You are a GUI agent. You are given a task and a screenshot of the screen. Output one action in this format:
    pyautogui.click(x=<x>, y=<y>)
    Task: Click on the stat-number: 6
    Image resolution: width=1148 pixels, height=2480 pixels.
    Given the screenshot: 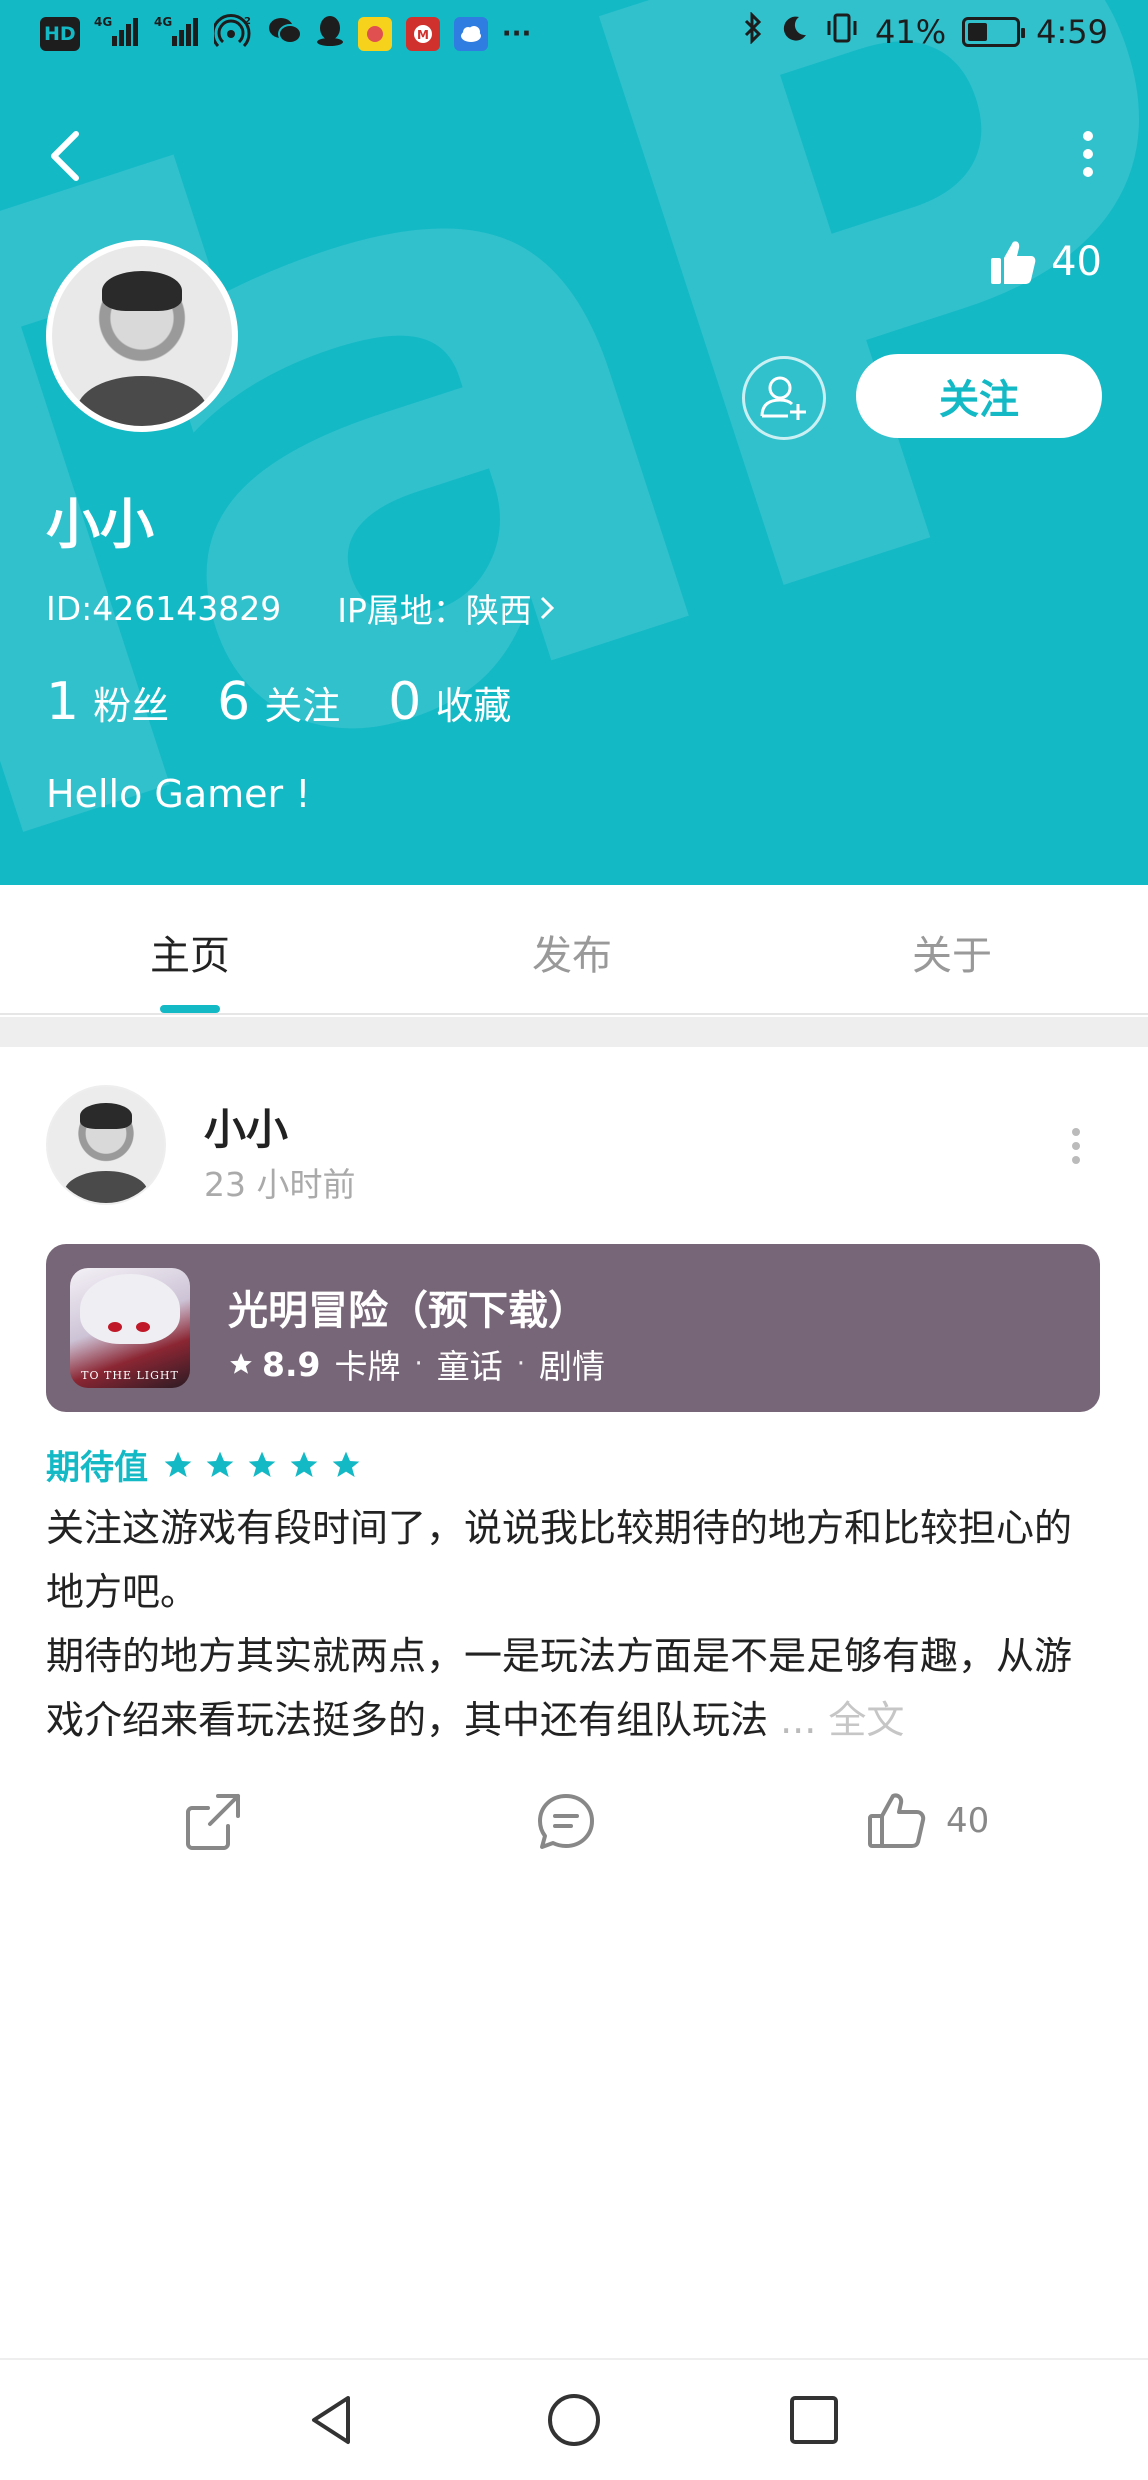 What is the action you would take?
    pyautogui.click(x=234, y=702)
    